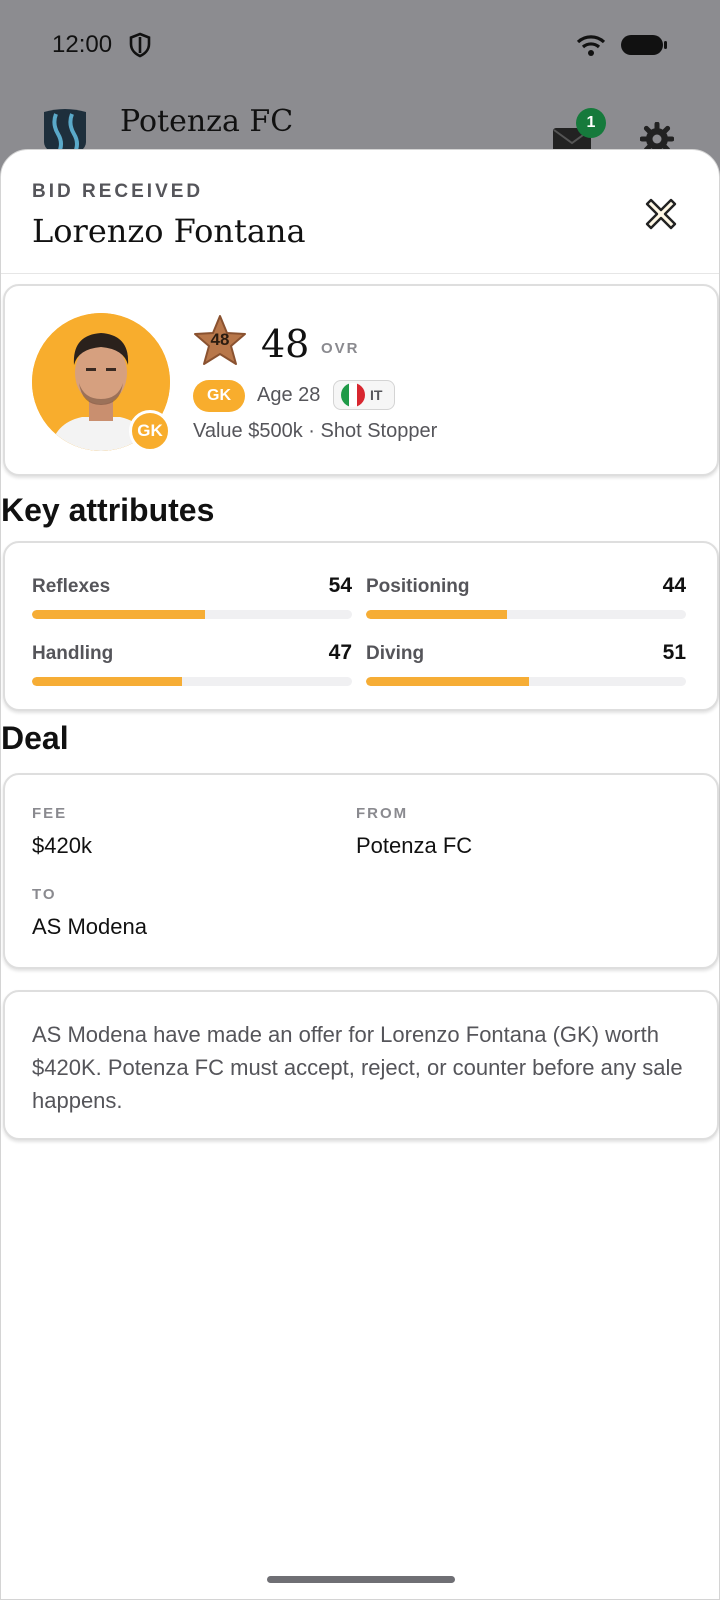 The height and width of the screenshot is (1600, 720). Describe the element at coordinates (674, 652) in the screenshot. I see `attribute-value: 51` at that location.